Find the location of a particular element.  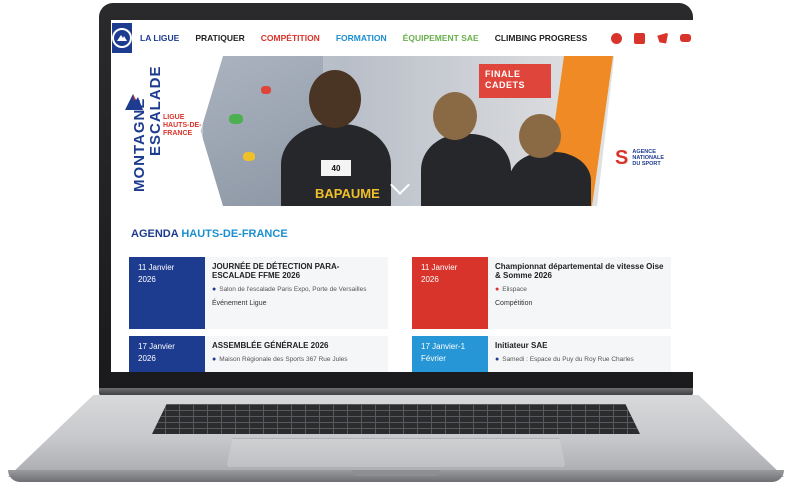

ffme-logo-icon is located at coordinates (122, 38).